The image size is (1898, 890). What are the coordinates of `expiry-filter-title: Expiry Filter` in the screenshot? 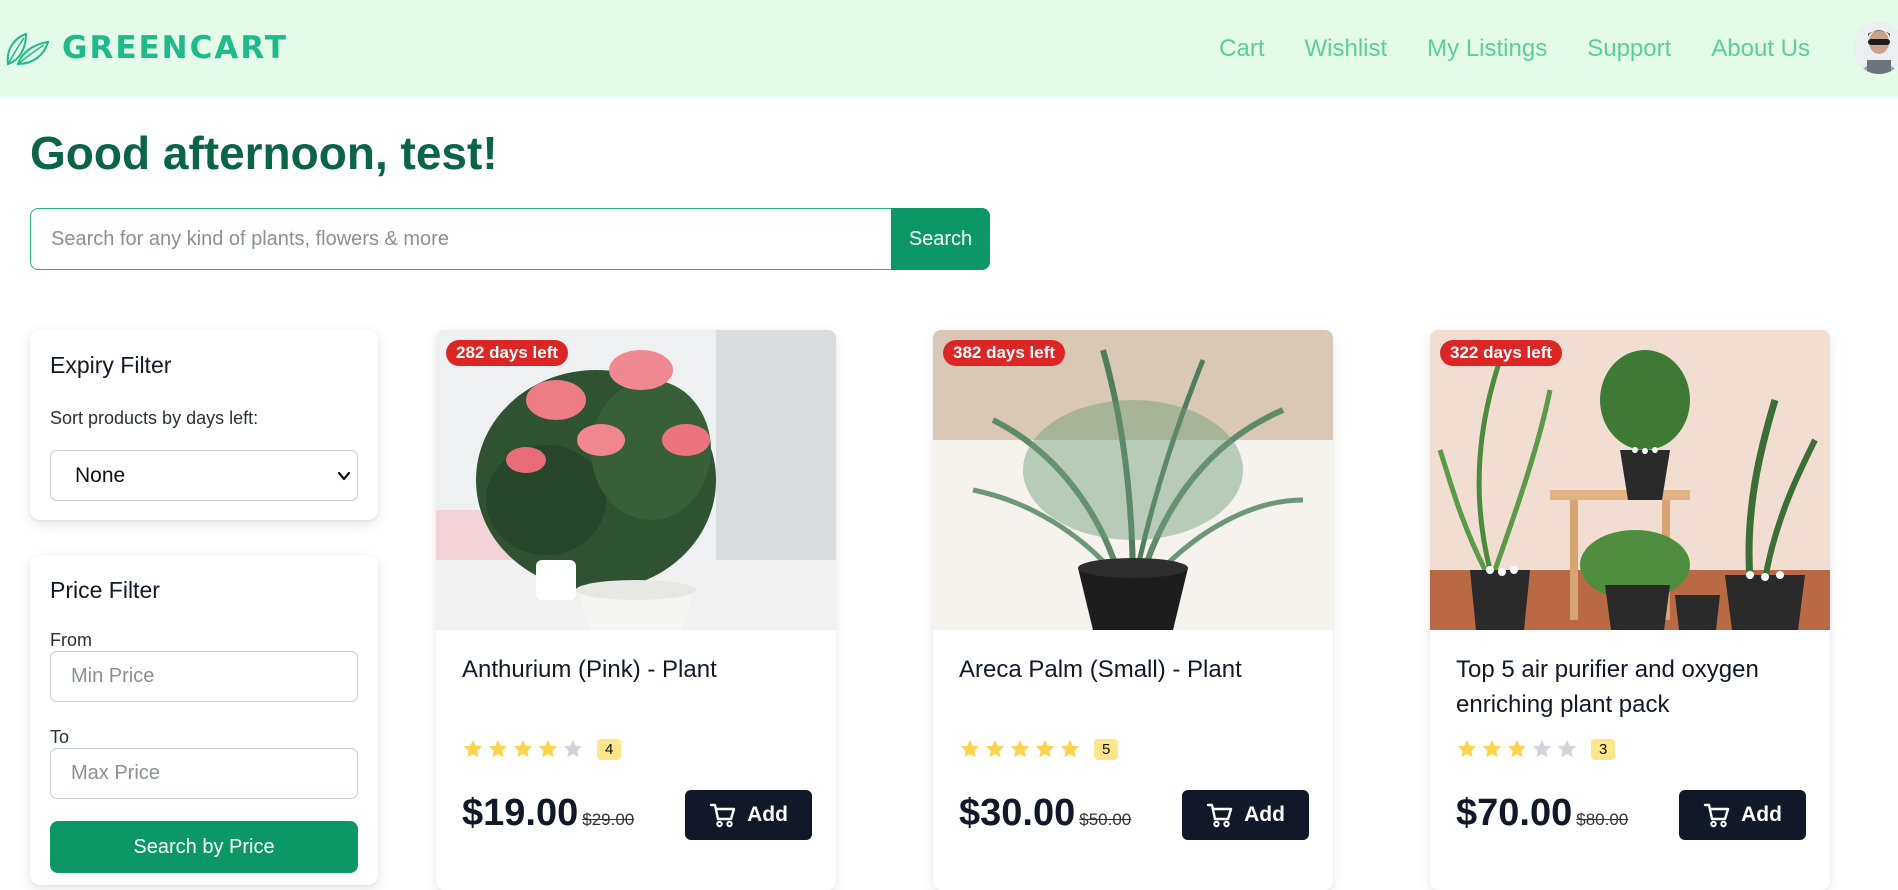 It's located at (111, 365).